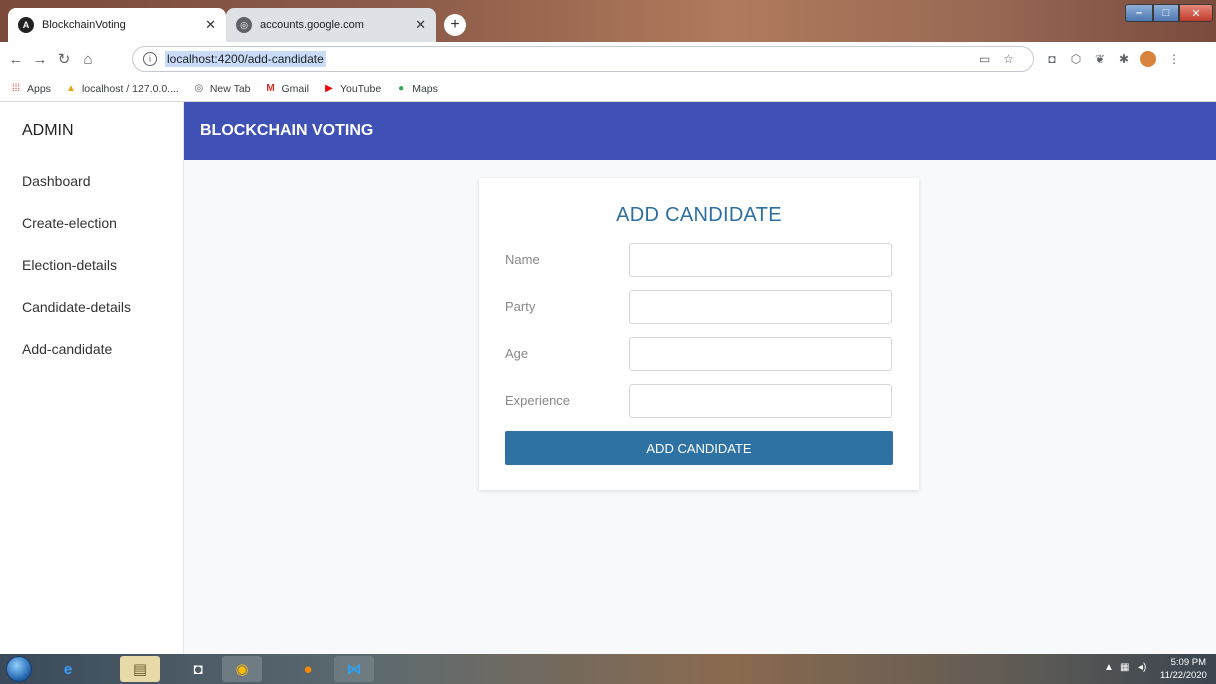  I want to click on outlook-icon: ◘, so click(198, 669).